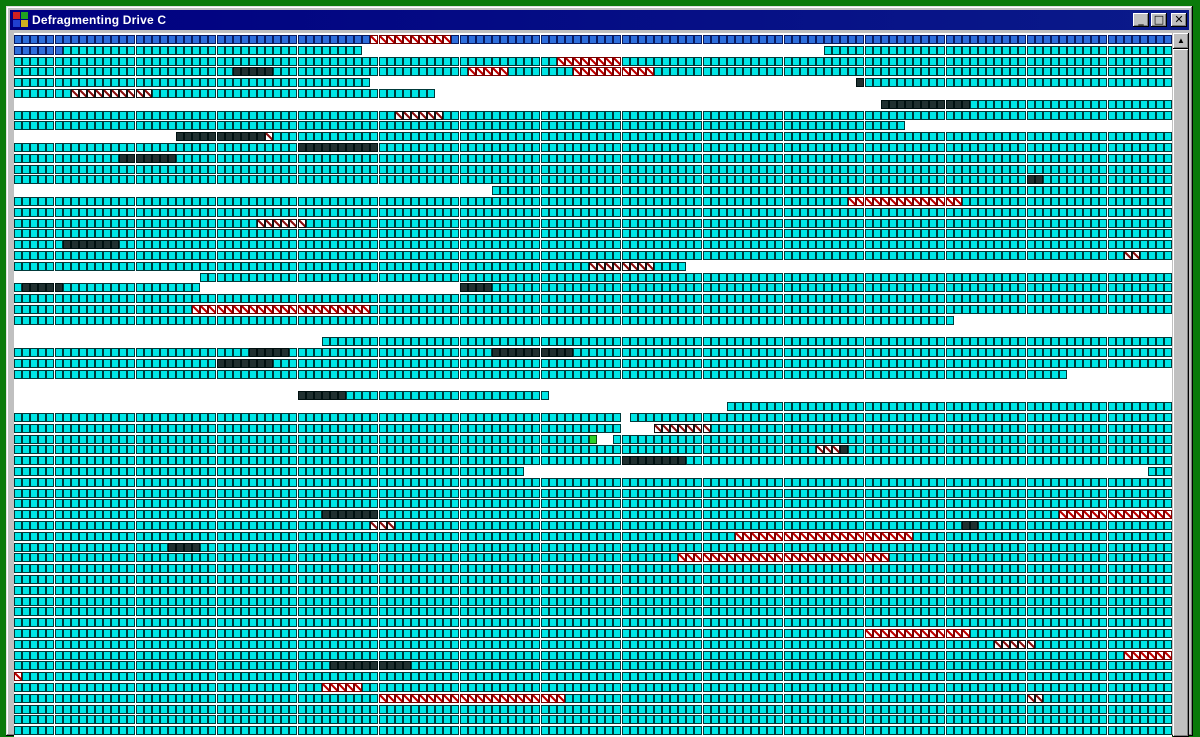 This screenshot has height=737, width=1200. Describe the element at coordinates (115, 244) in the screenshot. I see `unmovable-cluster` at that location.